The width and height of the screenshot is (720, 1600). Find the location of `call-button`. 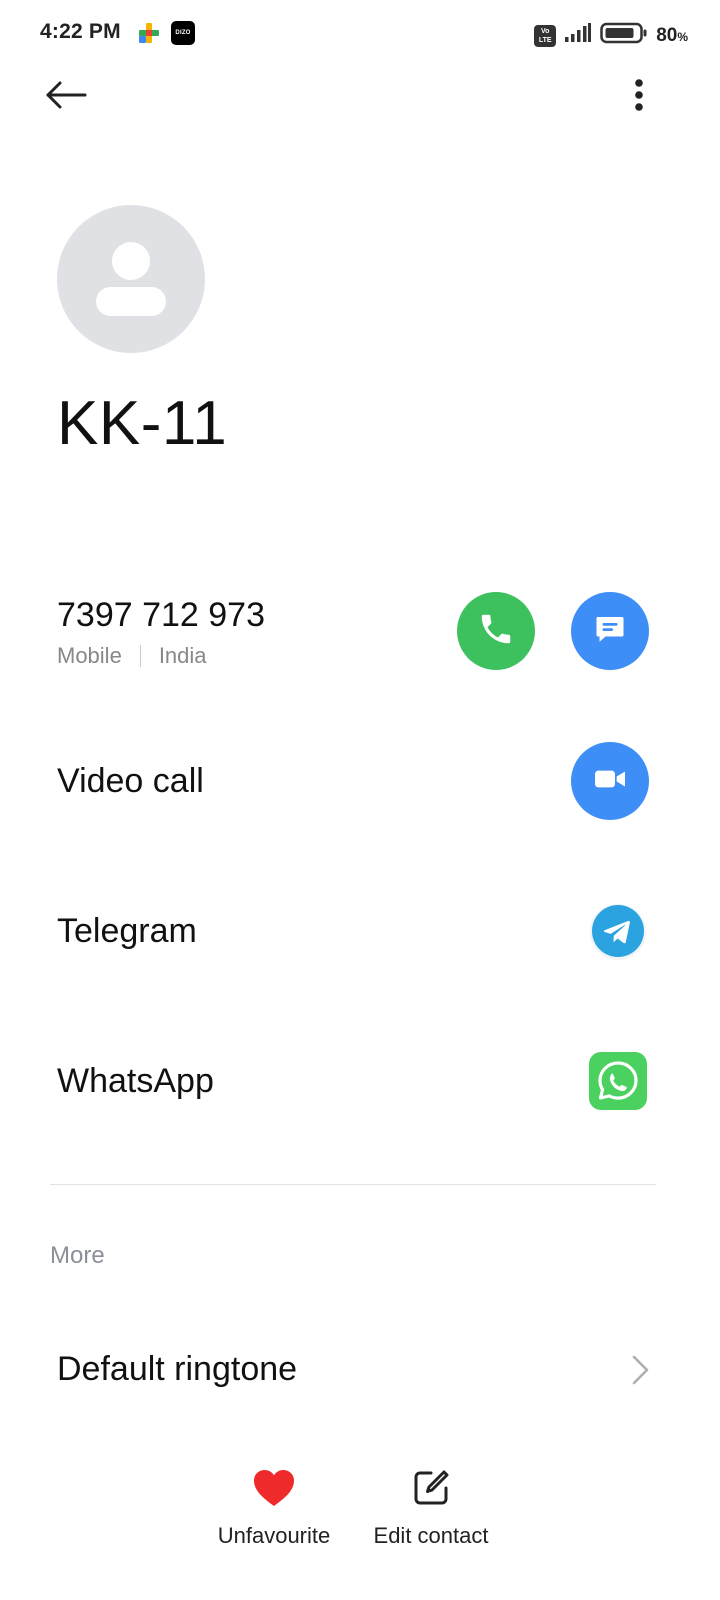

call-button is located at coordinates (496, 631).